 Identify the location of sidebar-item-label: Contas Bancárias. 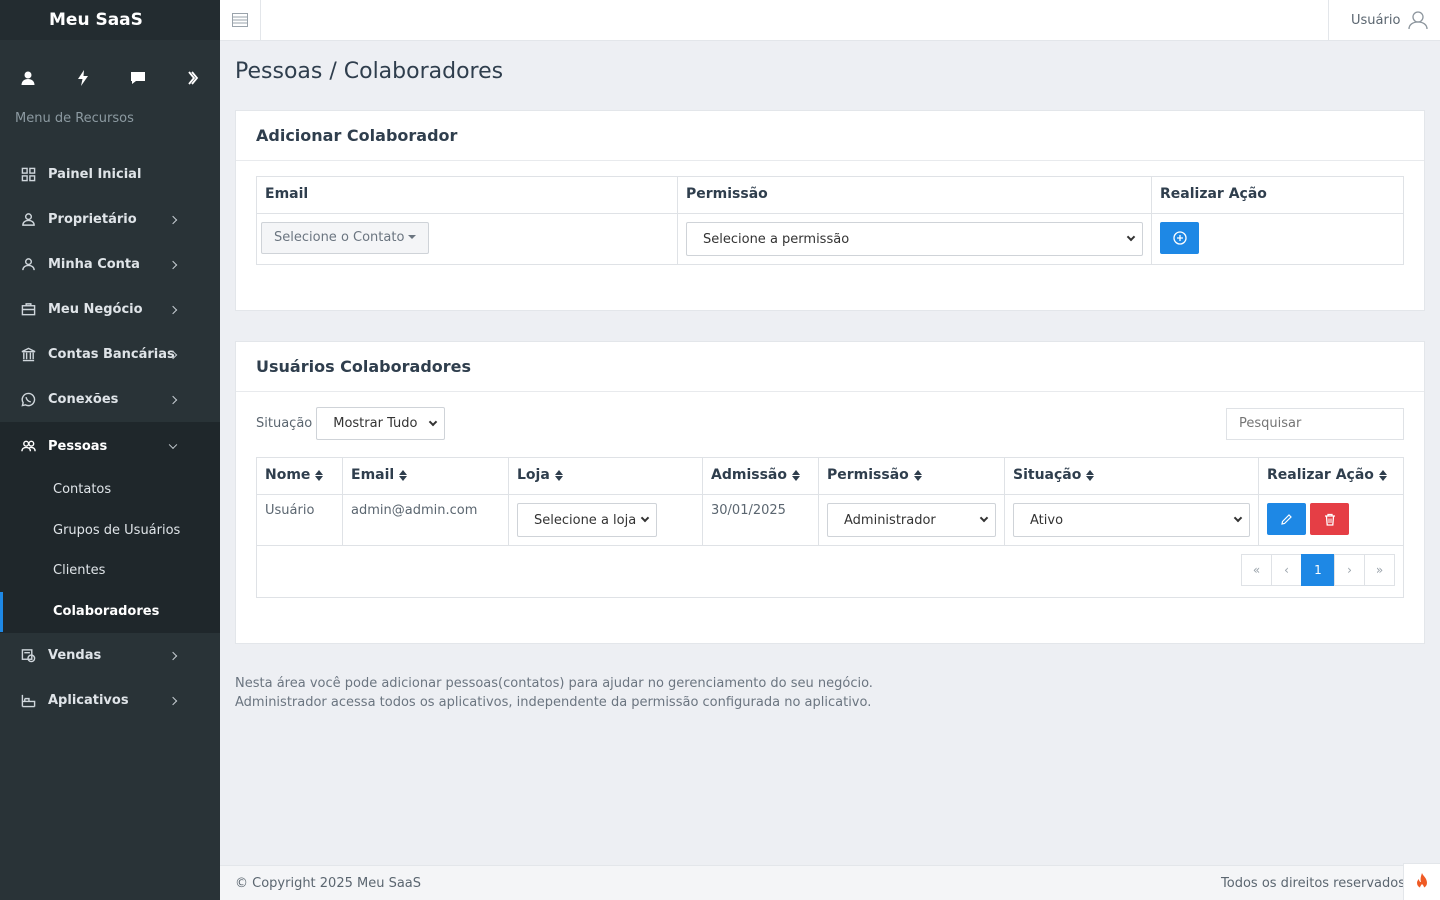
(111, 354).